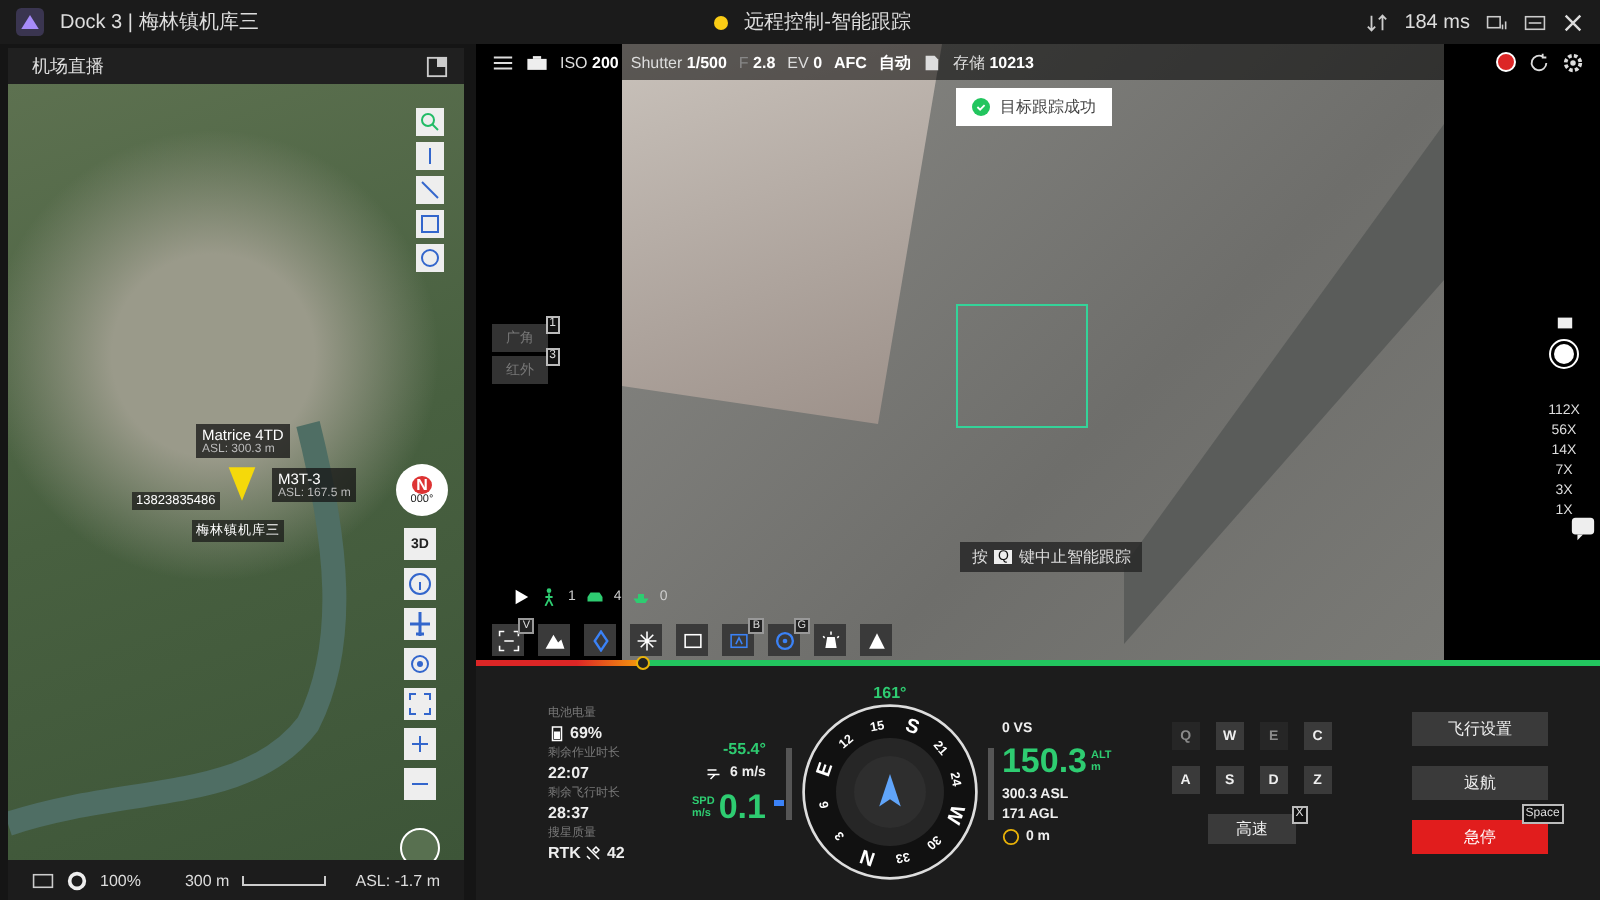 The height and width of the screenshot is (900, 1600). I want to click on chat-icon, so click(1583, 529).